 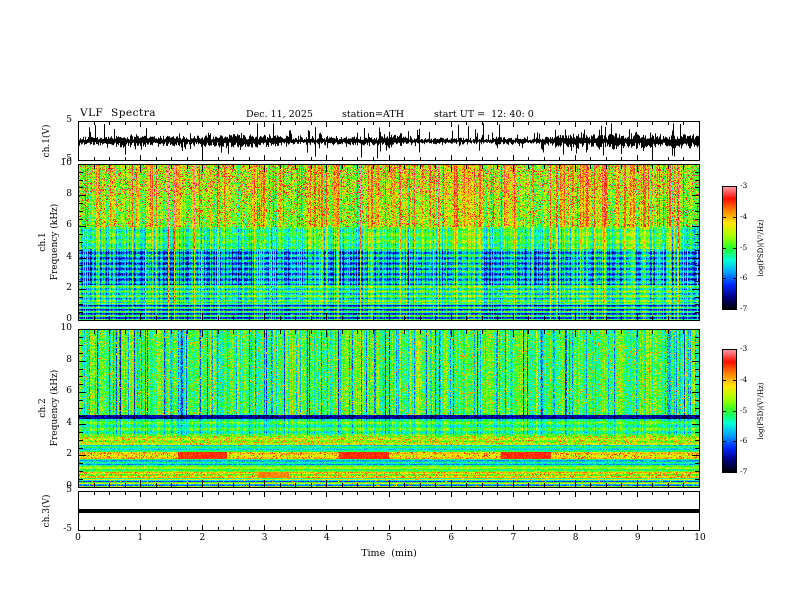 I want to click on x-tick-label: 8, so click(x=575, y=538).